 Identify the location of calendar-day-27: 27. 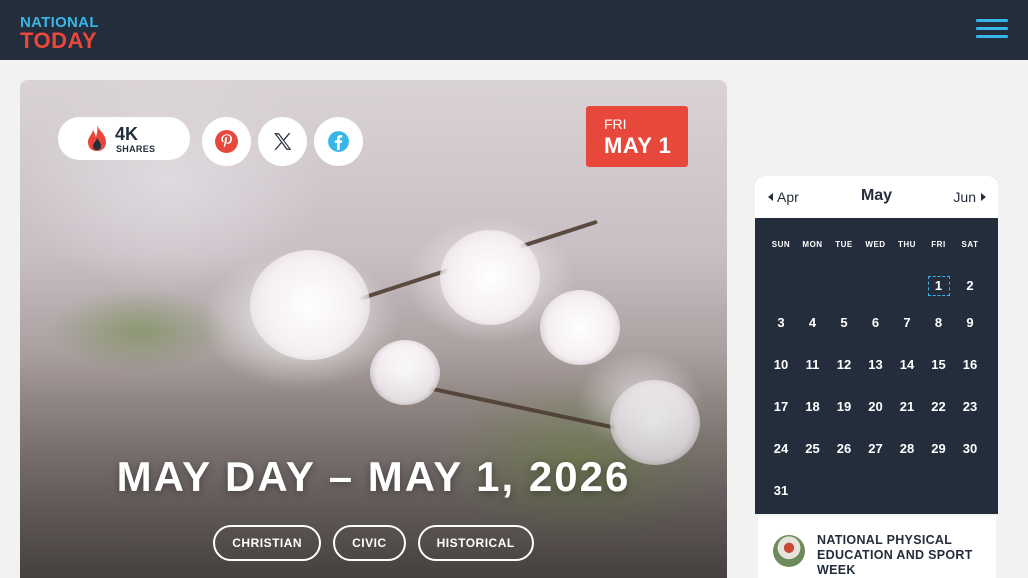
(876, 449).